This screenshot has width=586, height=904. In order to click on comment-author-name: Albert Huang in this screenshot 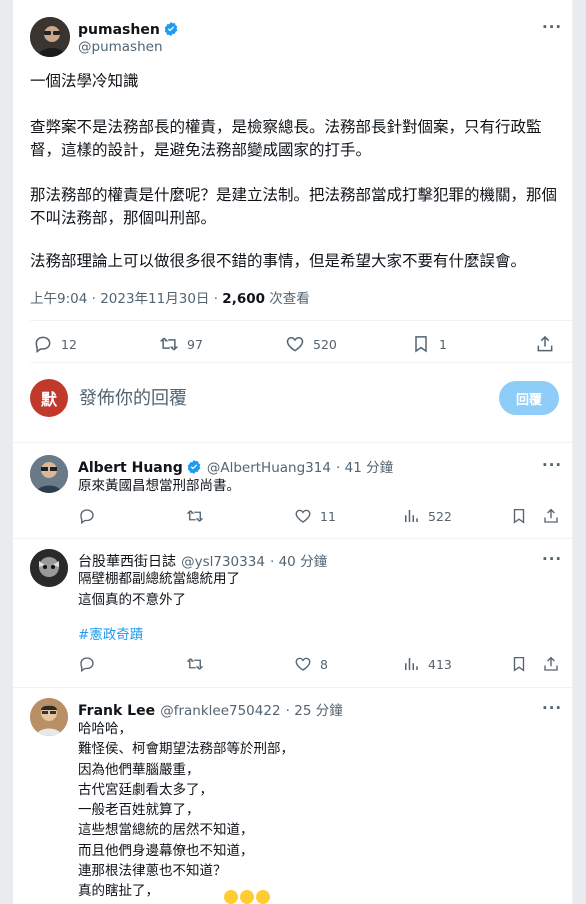, I will do `click(130, 468)`.